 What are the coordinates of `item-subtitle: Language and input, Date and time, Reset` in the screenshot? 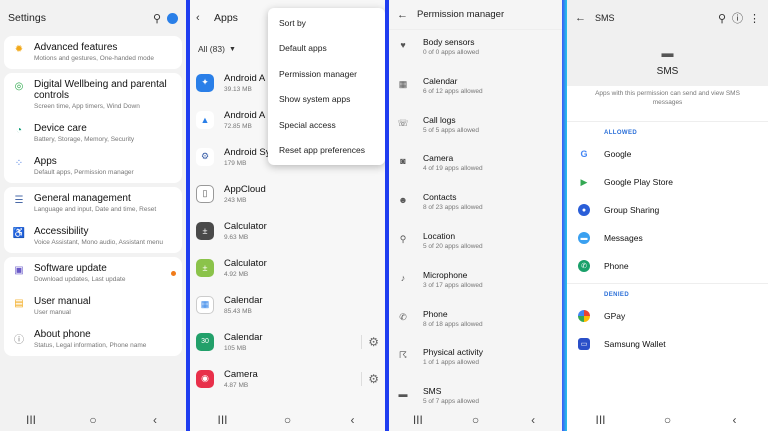 It's located at (95, 209).